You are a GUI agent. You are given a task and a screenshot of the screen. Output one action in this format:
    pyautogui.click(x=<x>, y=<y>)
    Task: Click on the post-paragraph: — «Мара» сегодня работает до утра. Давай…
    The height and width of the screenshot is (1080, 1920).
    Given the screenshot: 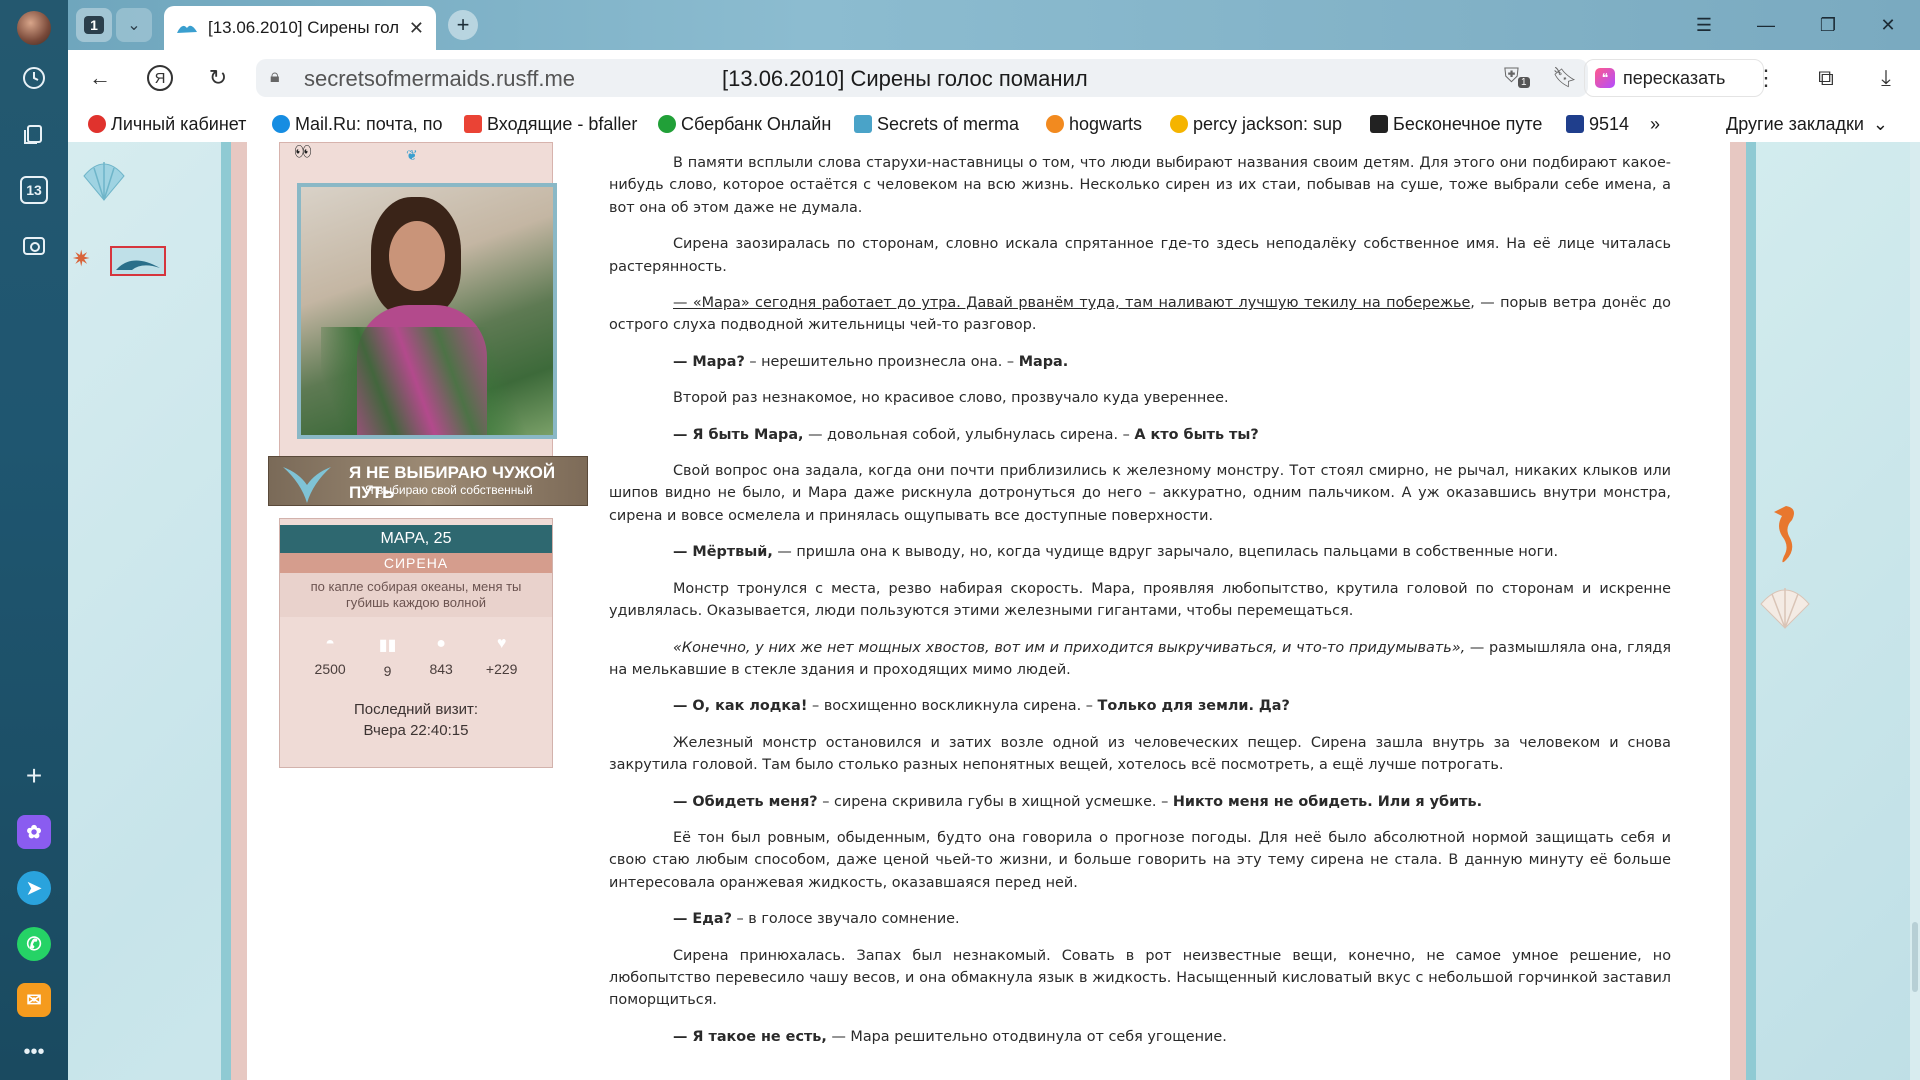 What is the action you would take?
    pyautogui.click(x=1140, y=314)
    